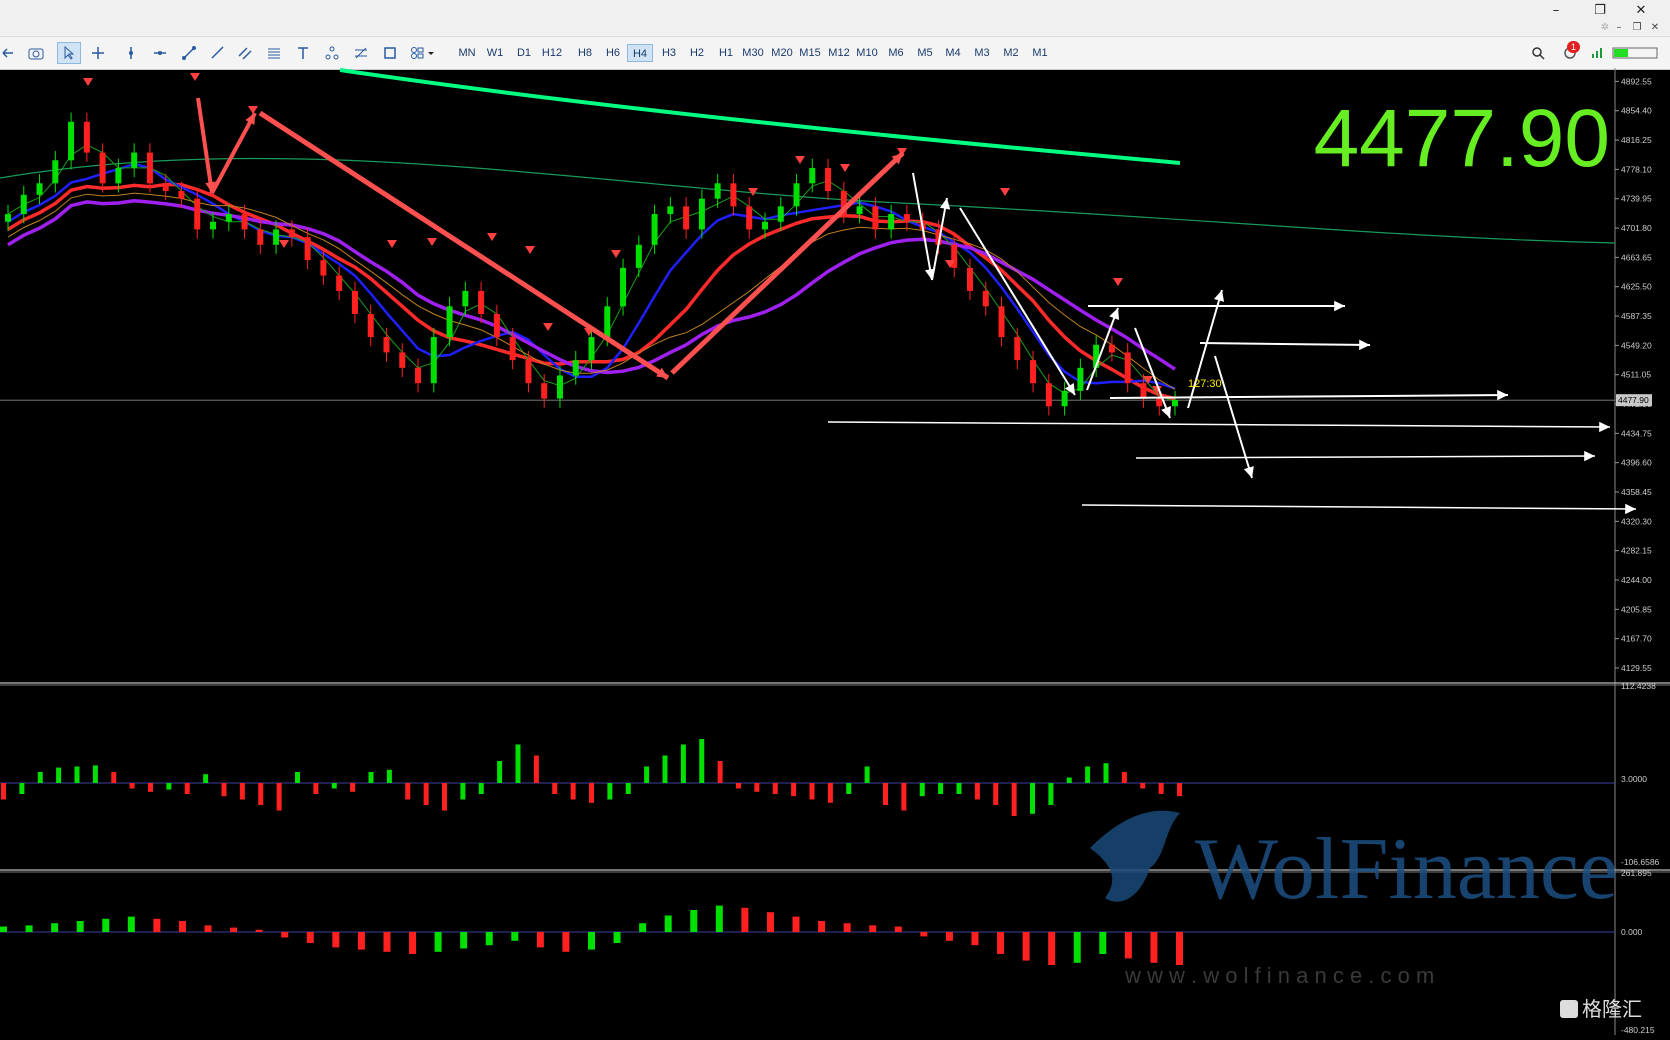 Image resolution: width=1670 pixels, height=1040 pixels. I want to click on indicator2-scale-label: 0.000, so click(1632, 932).